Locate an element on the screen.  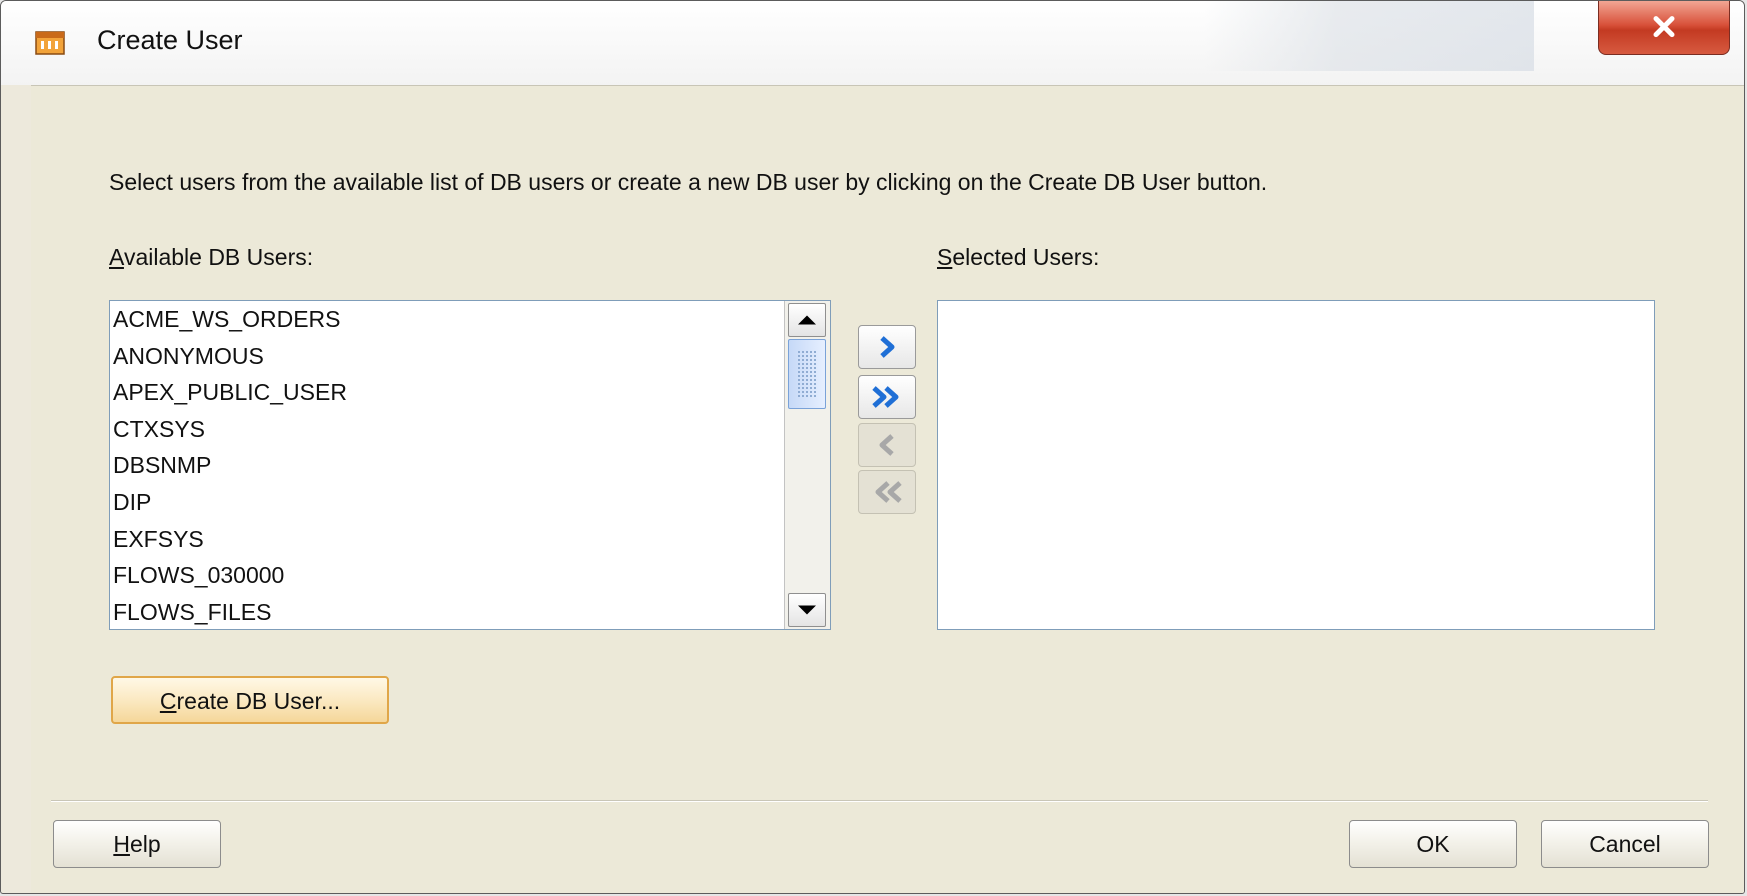
help-text: elp is located at coordinates (145, 844).